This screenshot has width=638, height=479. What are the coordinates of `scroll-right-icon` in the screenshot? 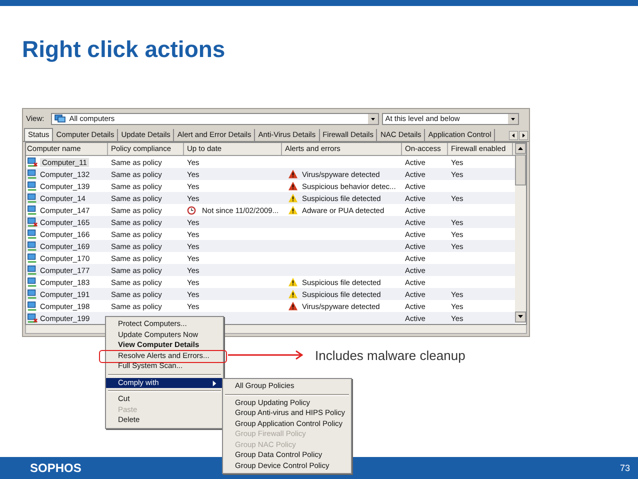 It's located at (523, 135).